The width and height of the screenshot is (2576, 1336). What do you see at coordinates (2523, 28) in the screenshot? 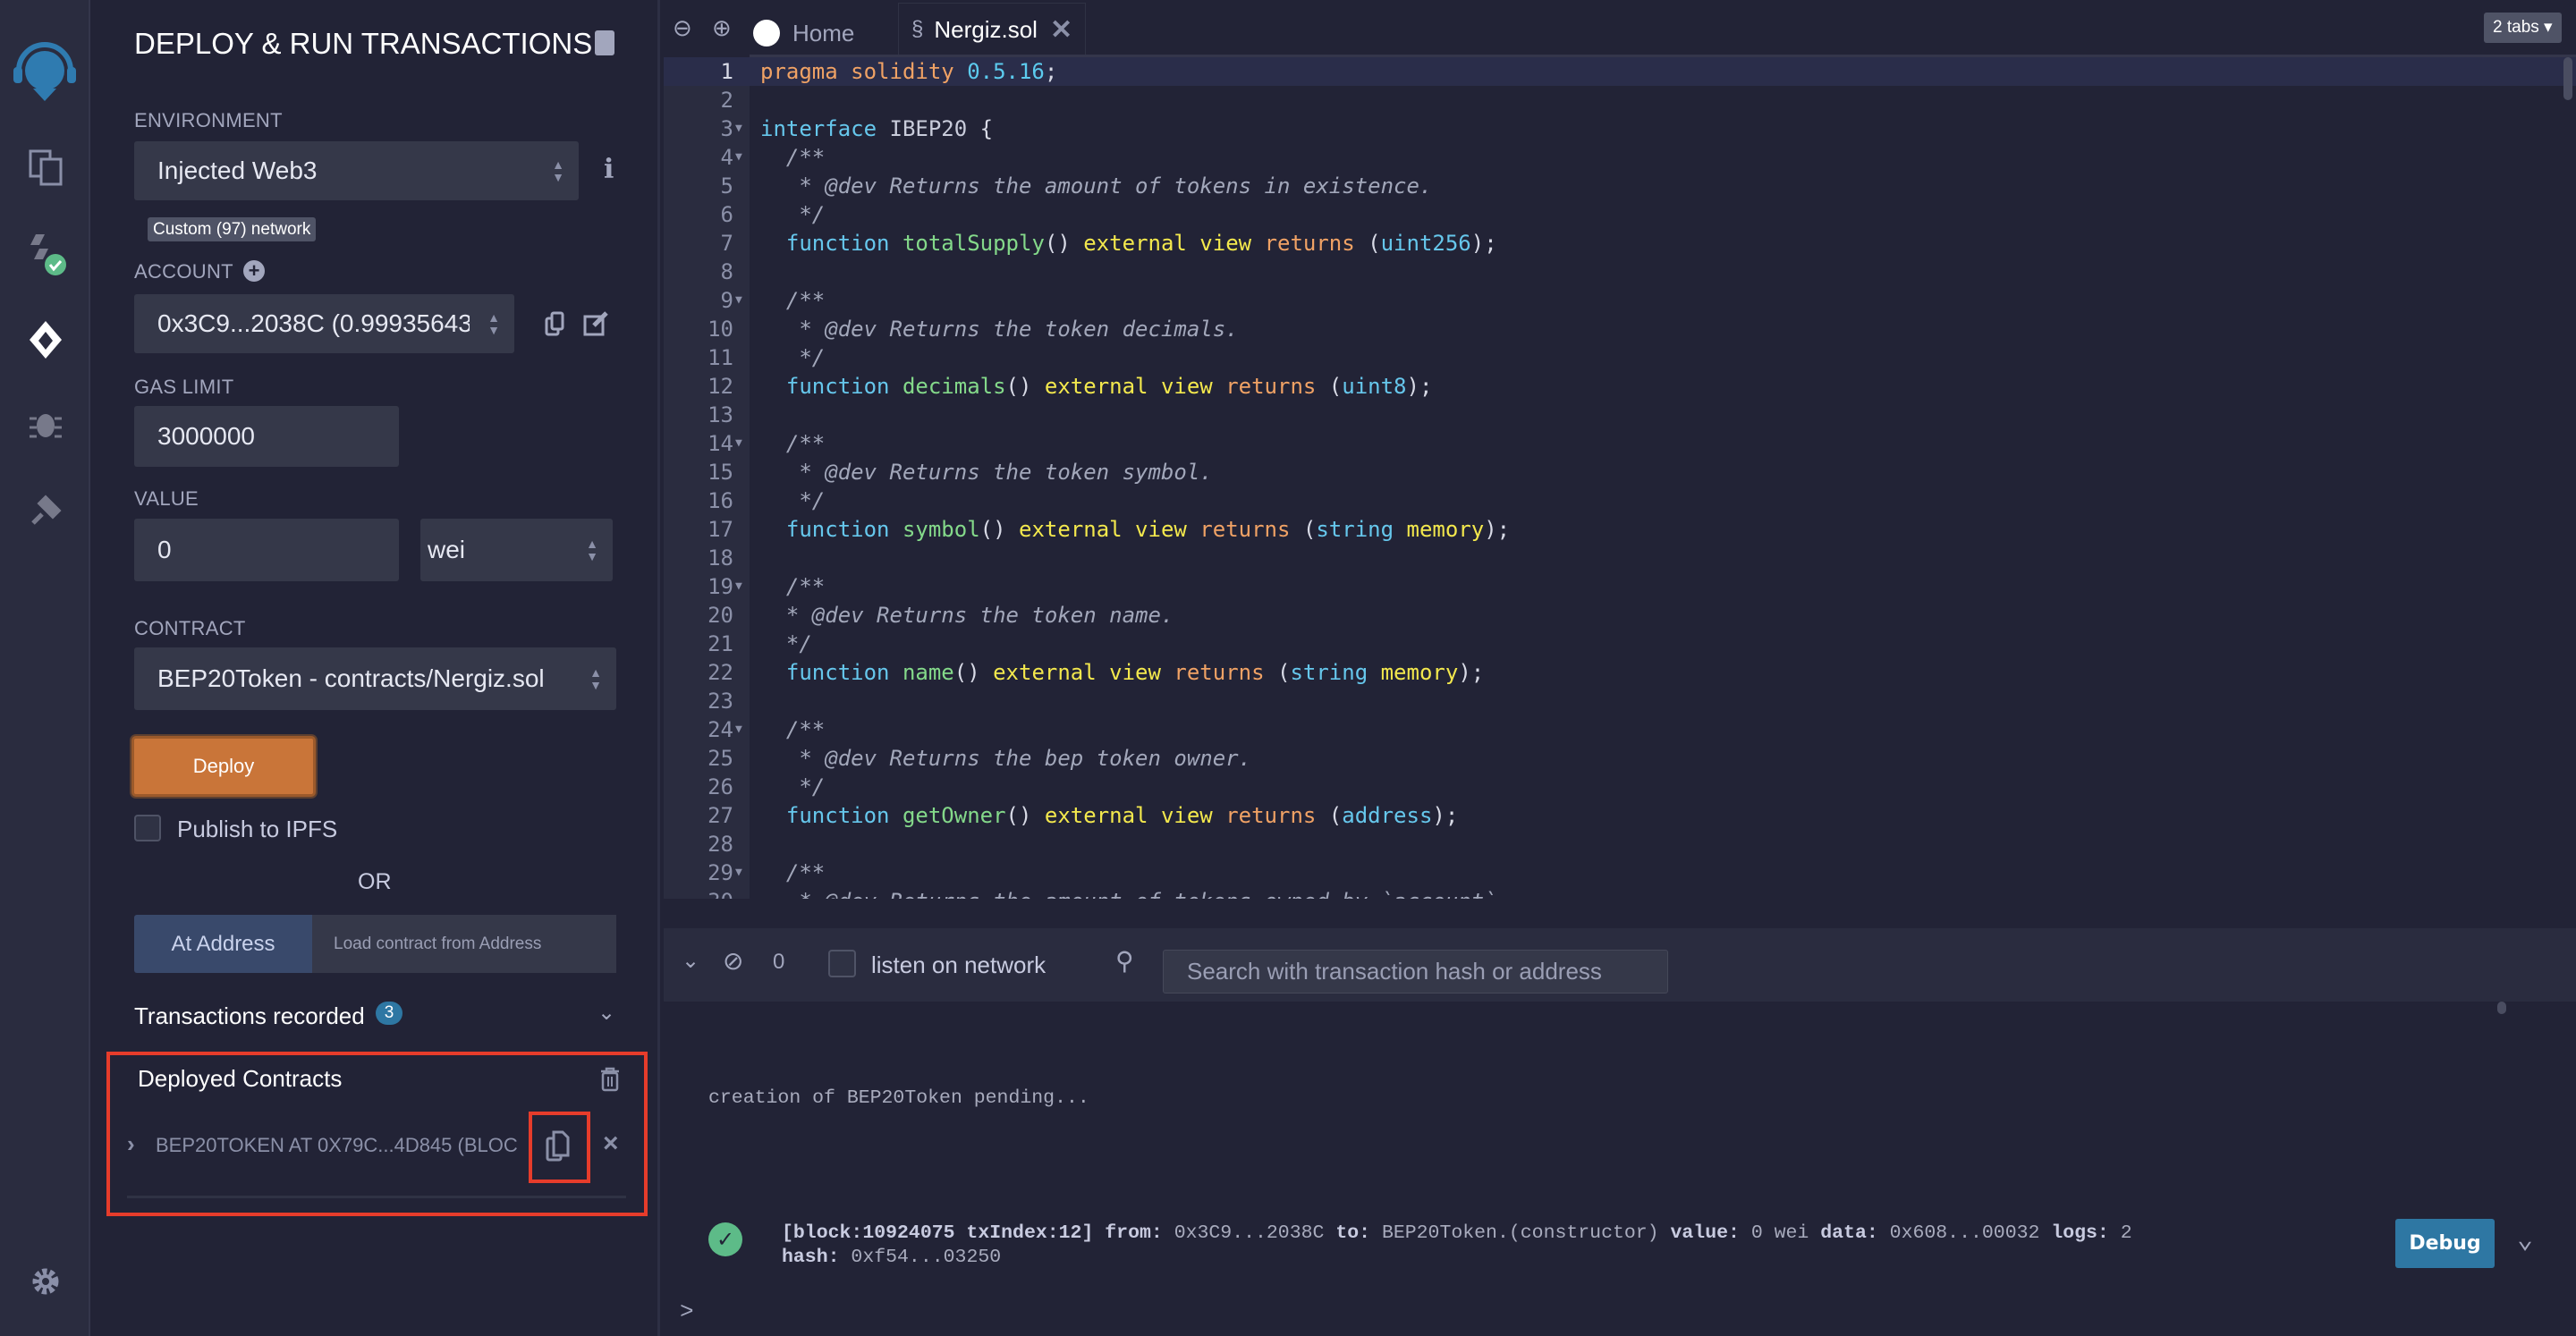
I see `tabs-dropdown: 2 tabs ▾` at bounding box center [2523, 28].